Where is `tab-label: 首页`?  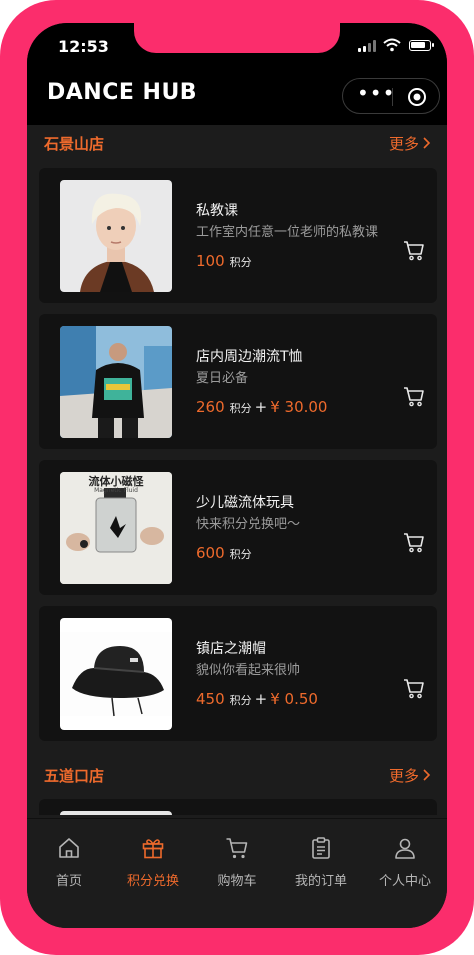 tab-label: 首页 is located at coordinates (68, 881).